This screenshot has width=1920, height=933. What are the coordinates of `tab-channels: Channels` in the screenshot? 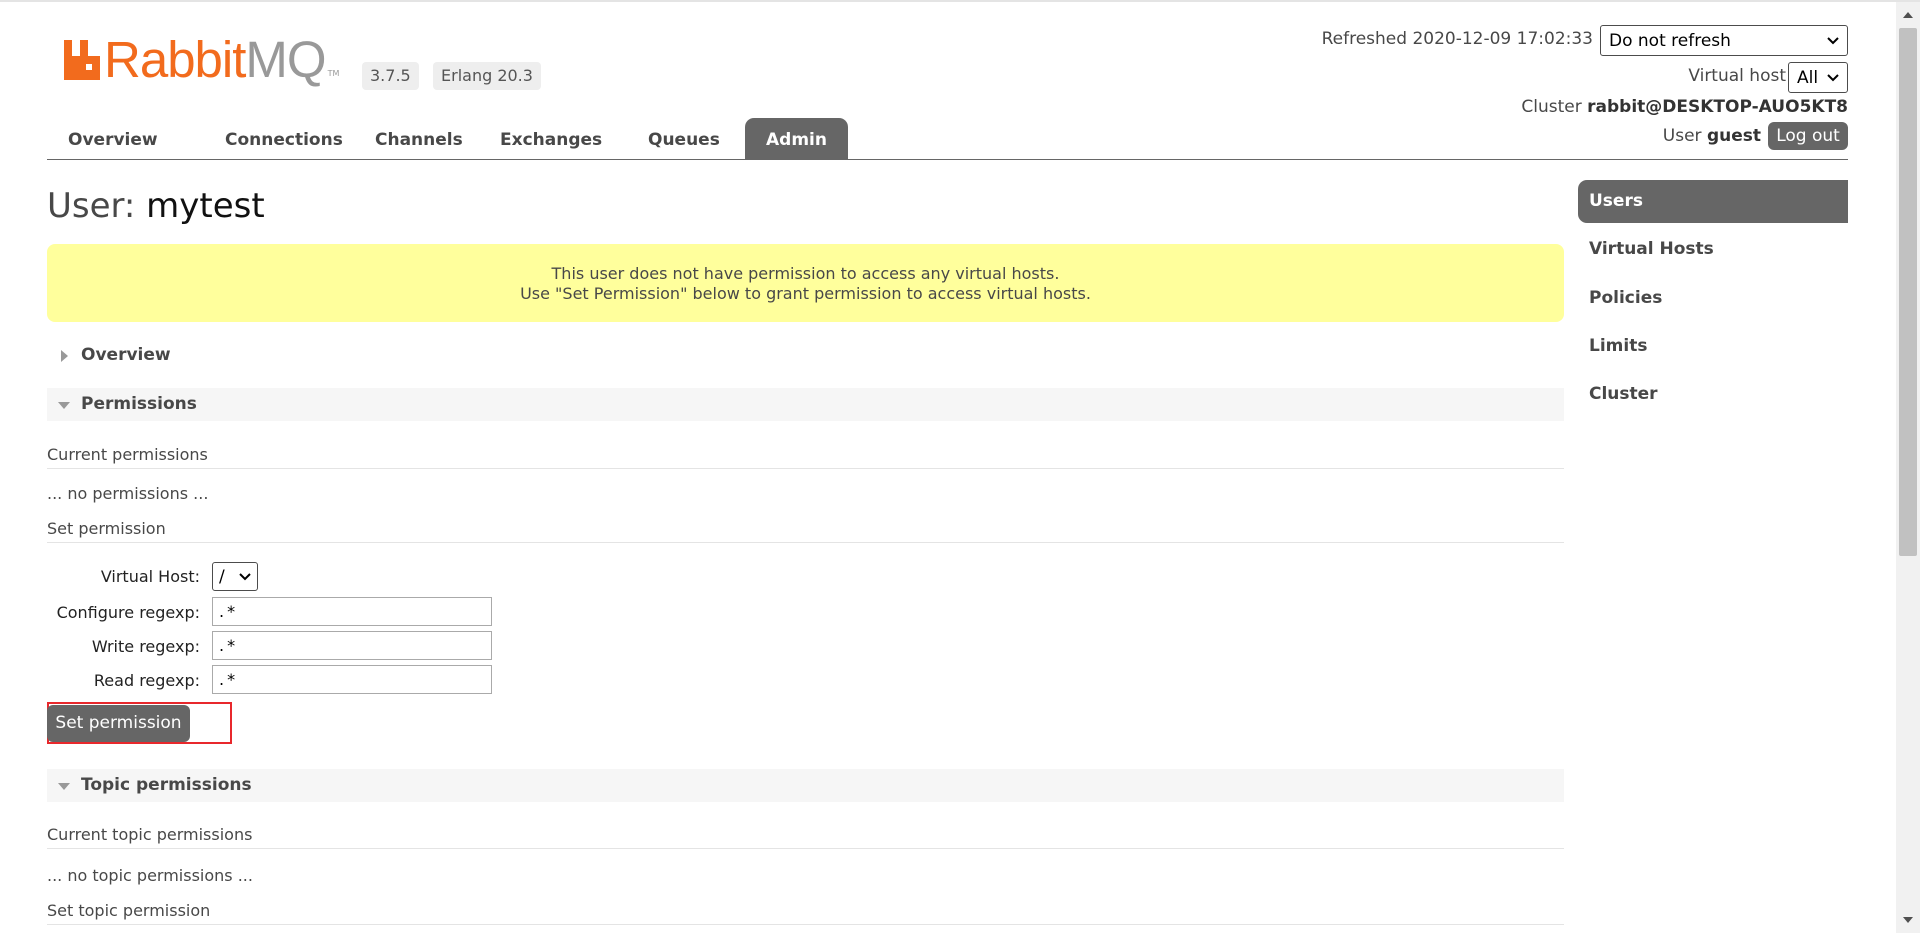 It's located at (419, 139).